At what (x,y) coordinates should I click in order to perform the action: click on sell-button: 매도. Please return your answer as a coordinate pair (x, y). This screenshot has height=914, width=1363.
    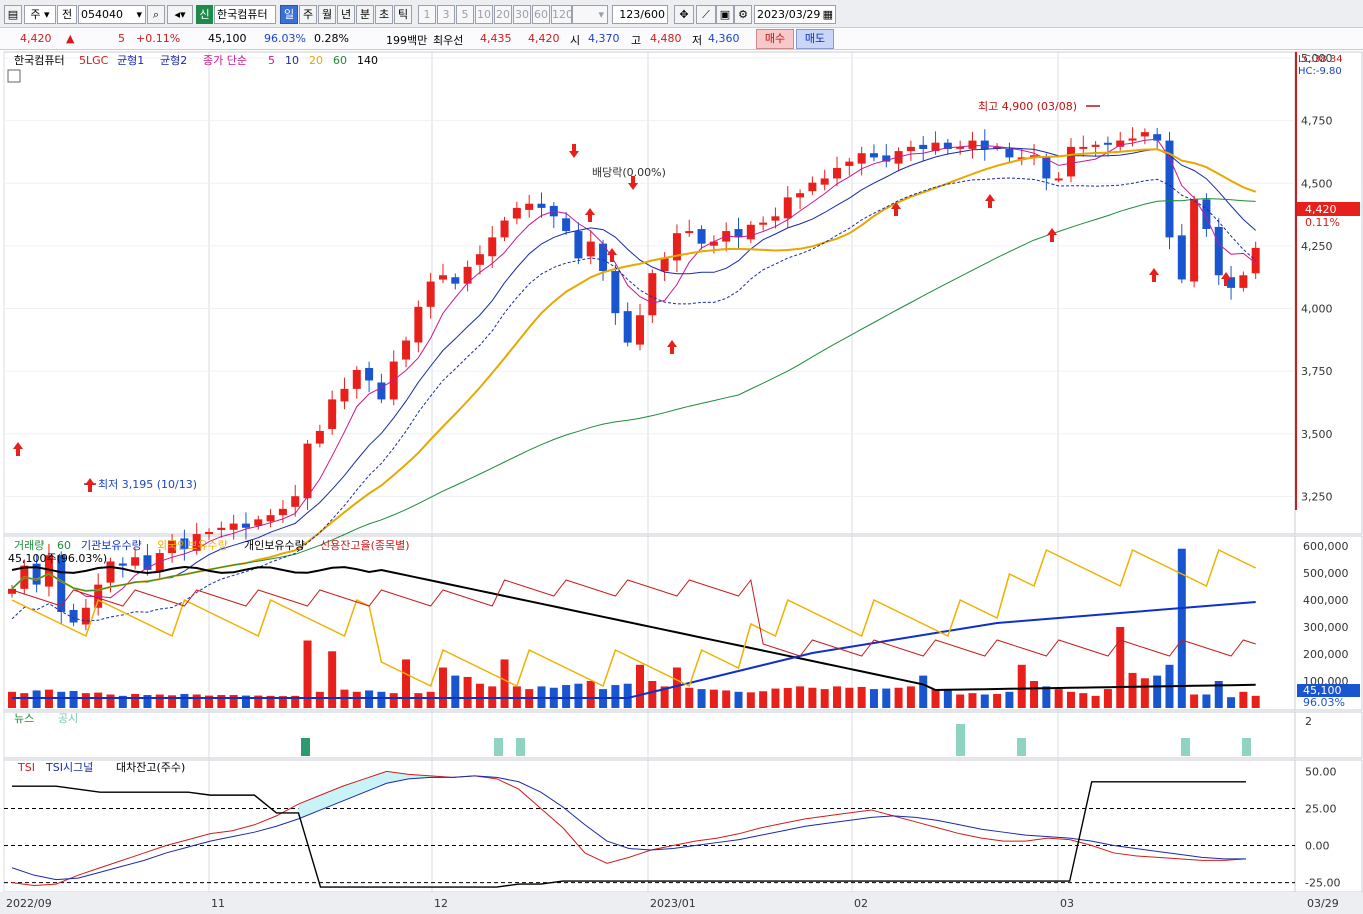
    Looking at the image, I should click on (815, 39).